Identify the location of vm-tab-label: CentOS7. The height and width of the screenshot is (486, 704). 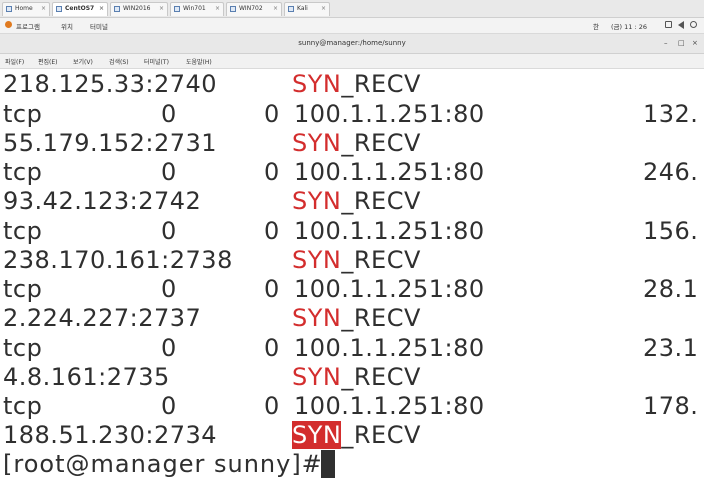
(80, 8).